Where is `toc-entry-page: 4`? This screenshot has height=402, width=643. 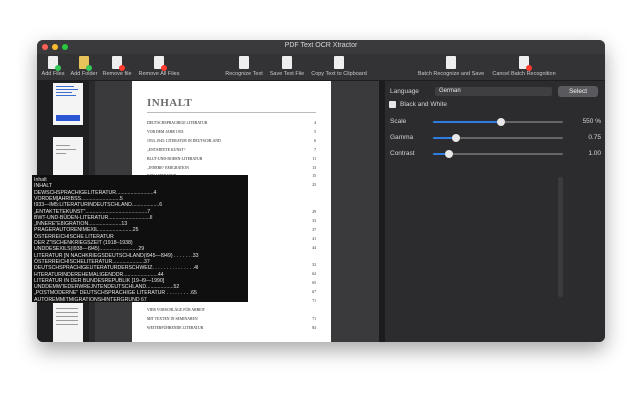 toc-entry-page: 4 is located at coordinates (315, 123).